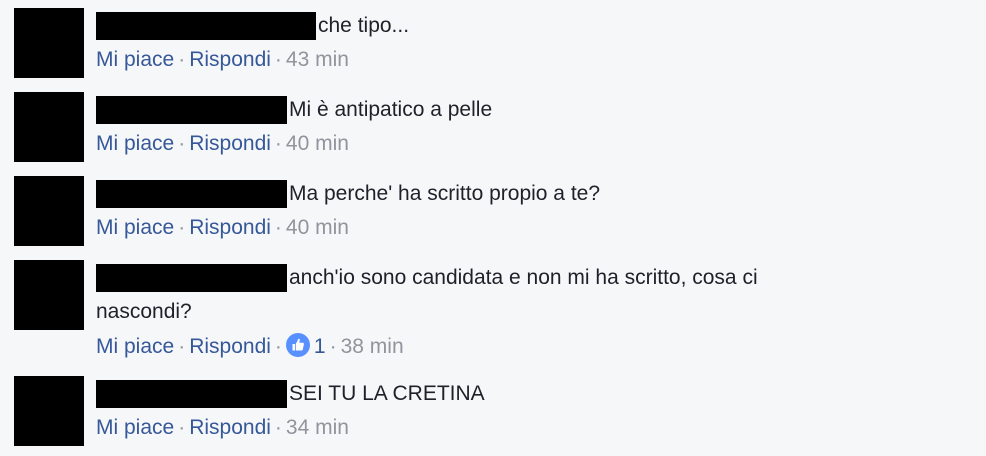  Describe the element at coordinates (297, 345) in the screenshot. I see `like-thumb-icon` at that location.